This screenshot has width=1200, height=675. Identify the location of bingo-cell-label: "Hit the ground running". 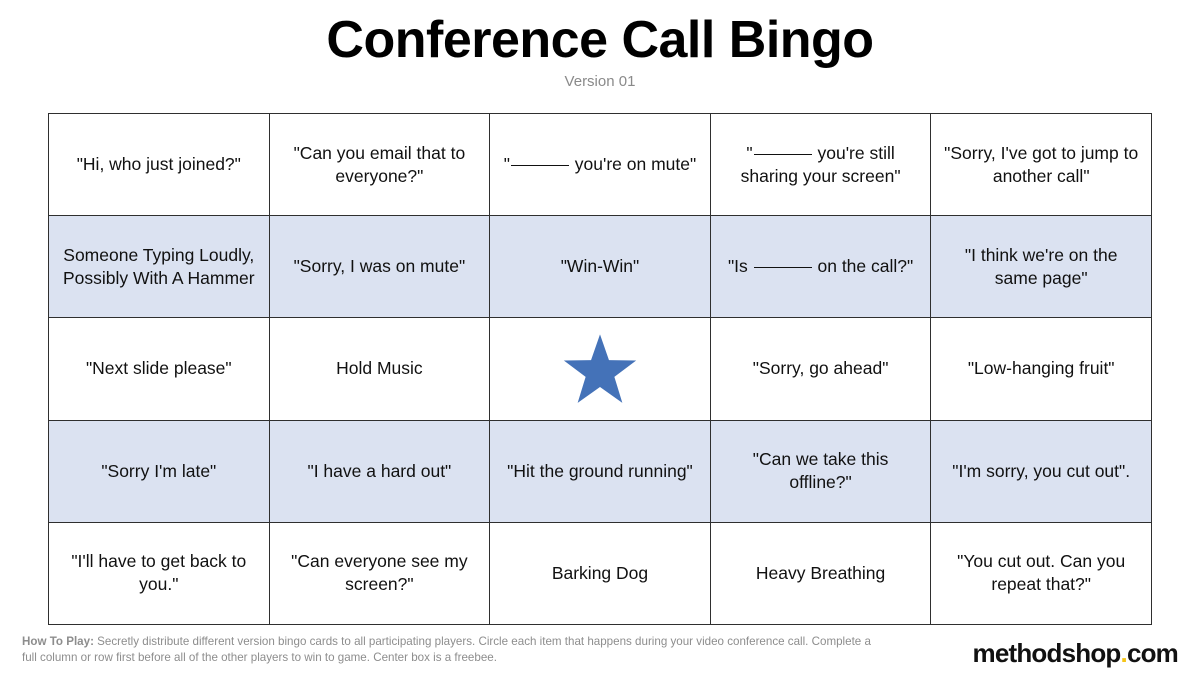
(600, 470).